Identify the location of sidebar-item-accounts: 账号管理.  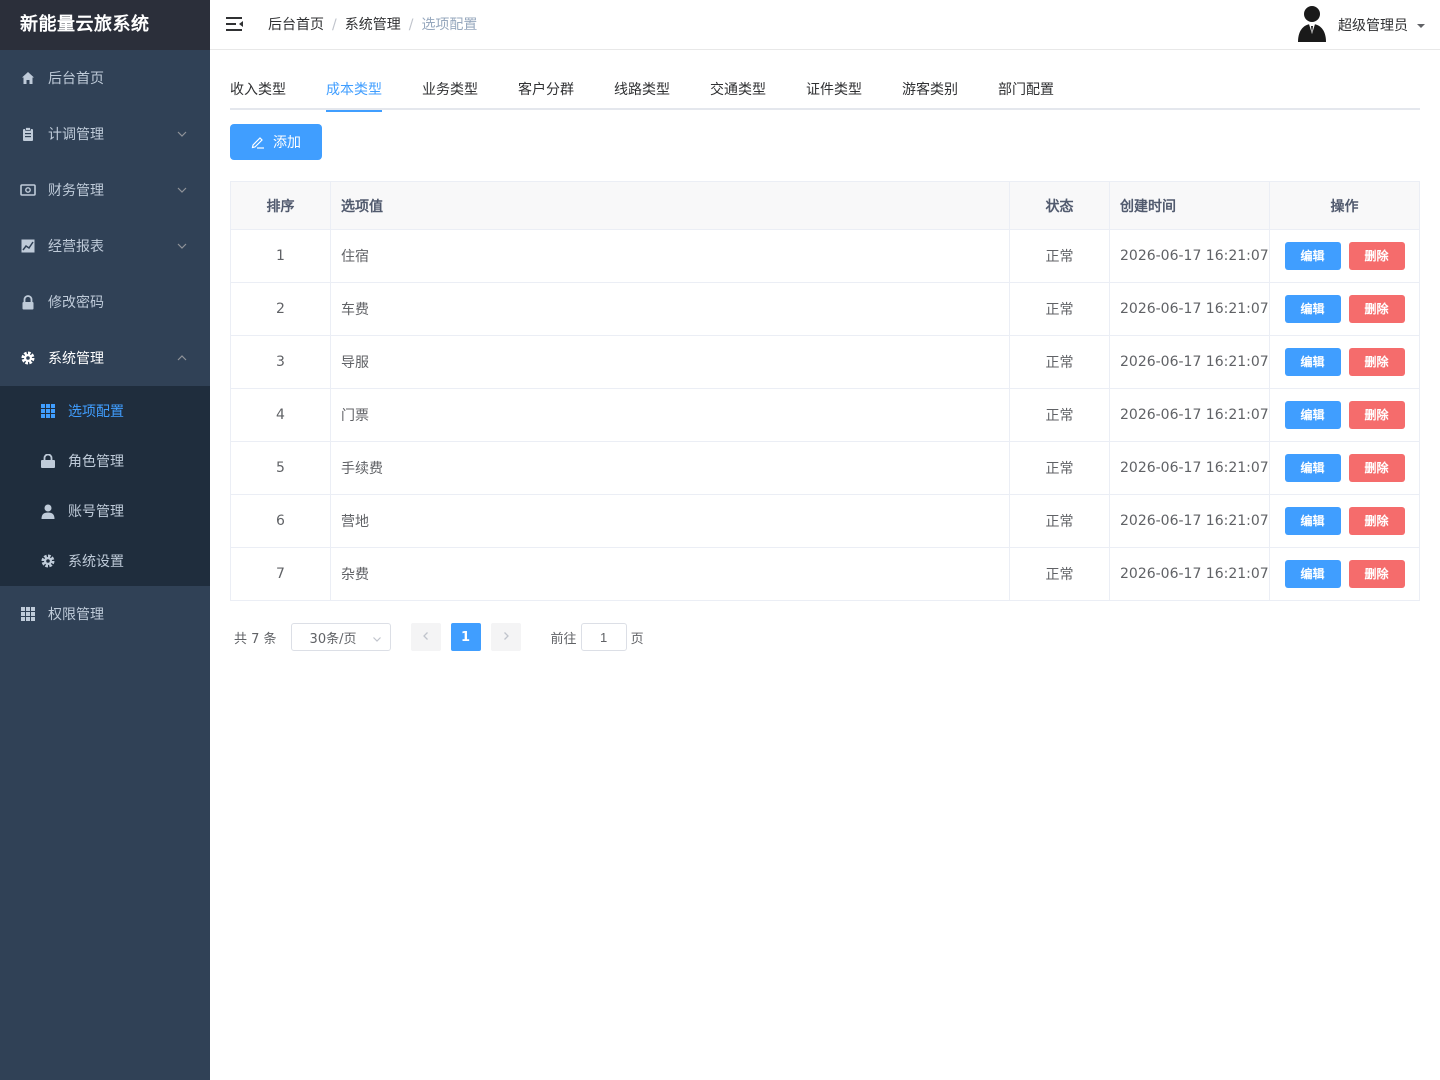
(105, 511).